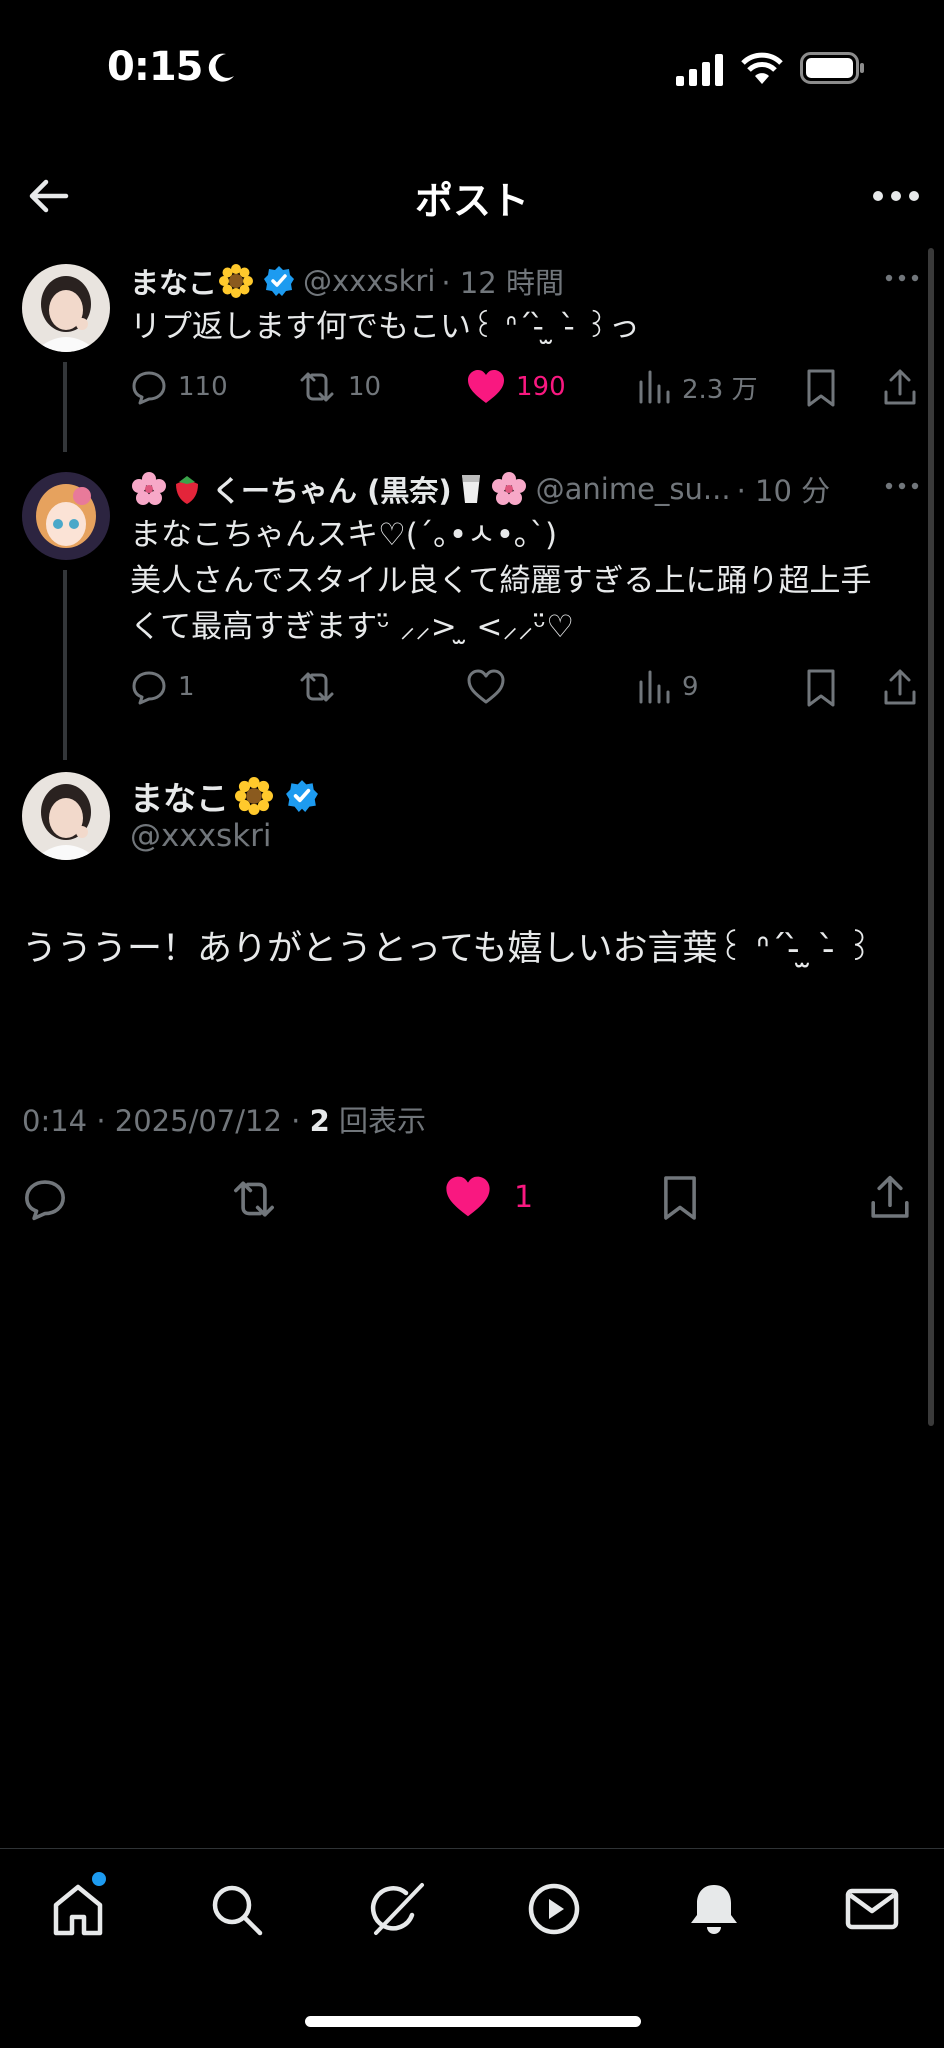 This screenshot has height=2048, width=944. What do you see at coordinates (714, 1909) in the screenshot?
I see `notifications-bell-icon` at bounding box center [714, 1909].